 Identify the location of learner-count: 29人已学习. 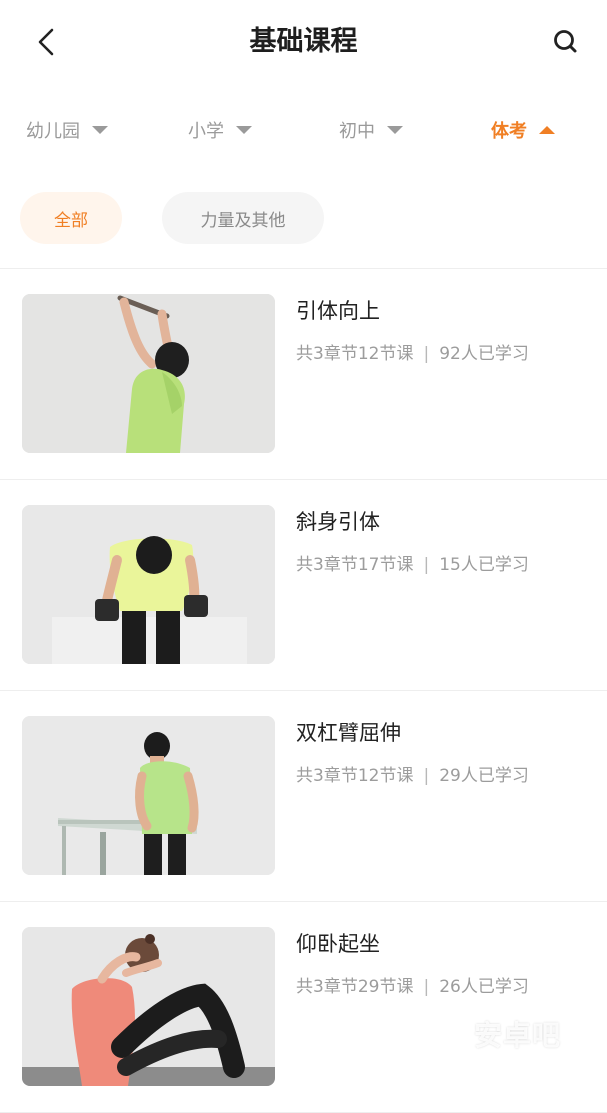
(484, 776).